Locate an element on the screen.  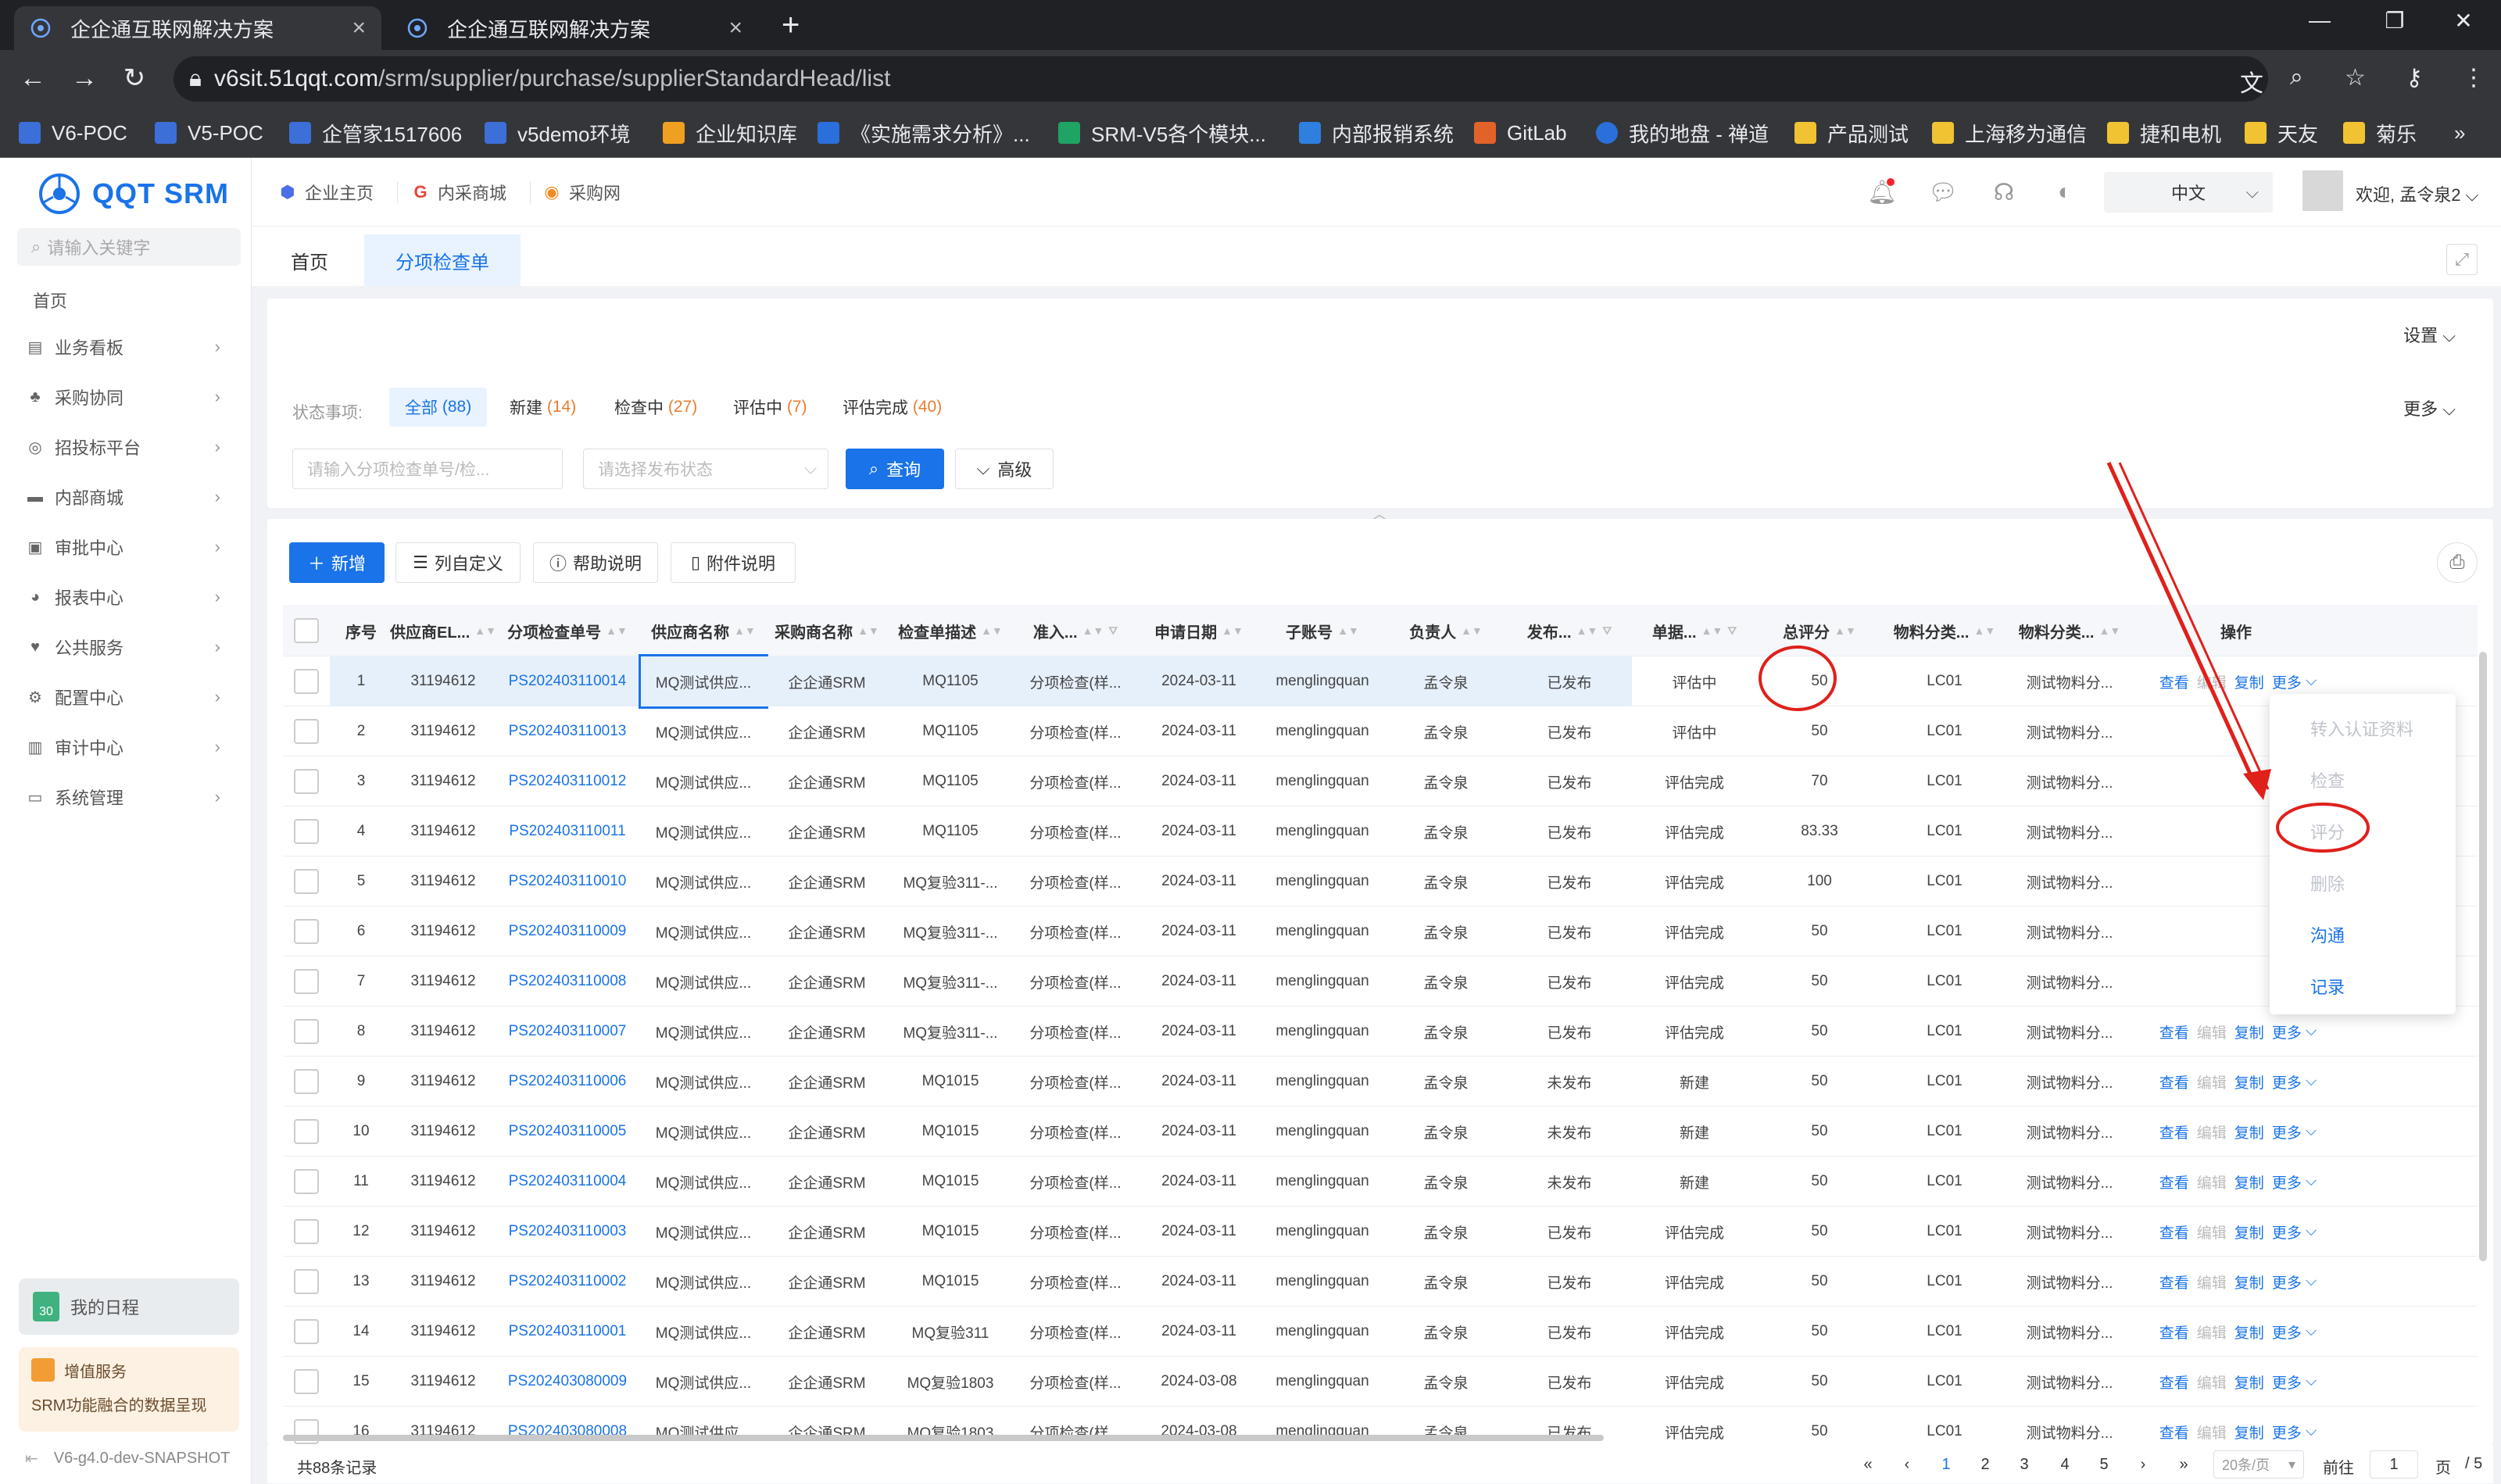
page-1: 1 is located at coordinates (1946, 1464).